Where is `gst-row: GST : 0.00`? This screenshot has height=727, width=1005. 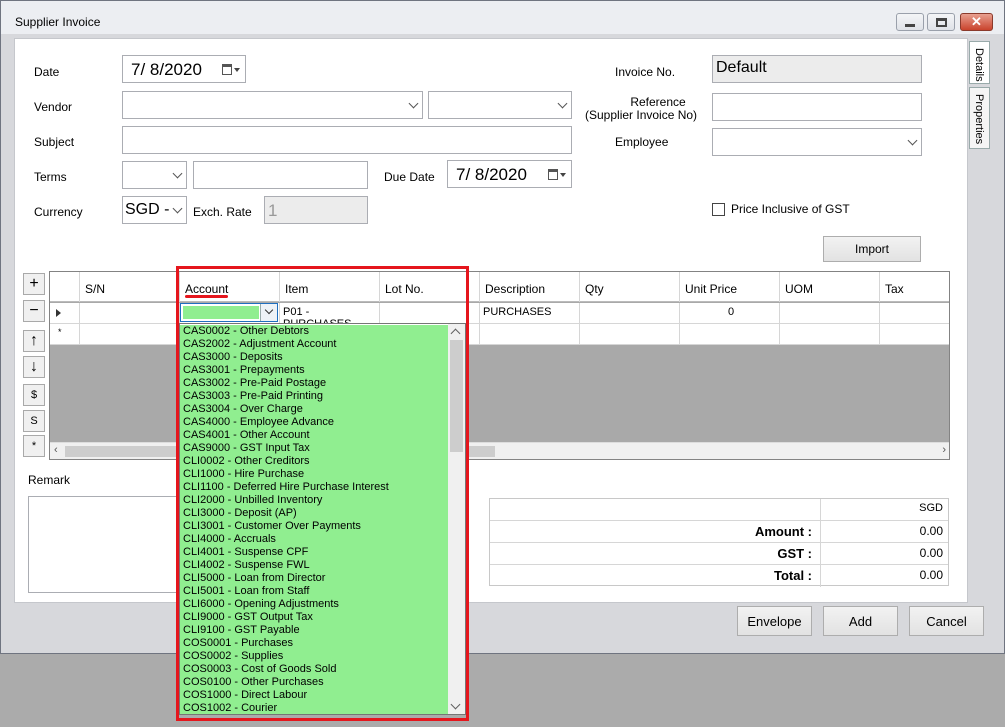 gst-row: GST : 0.00 is located at coordinates (719, 554).